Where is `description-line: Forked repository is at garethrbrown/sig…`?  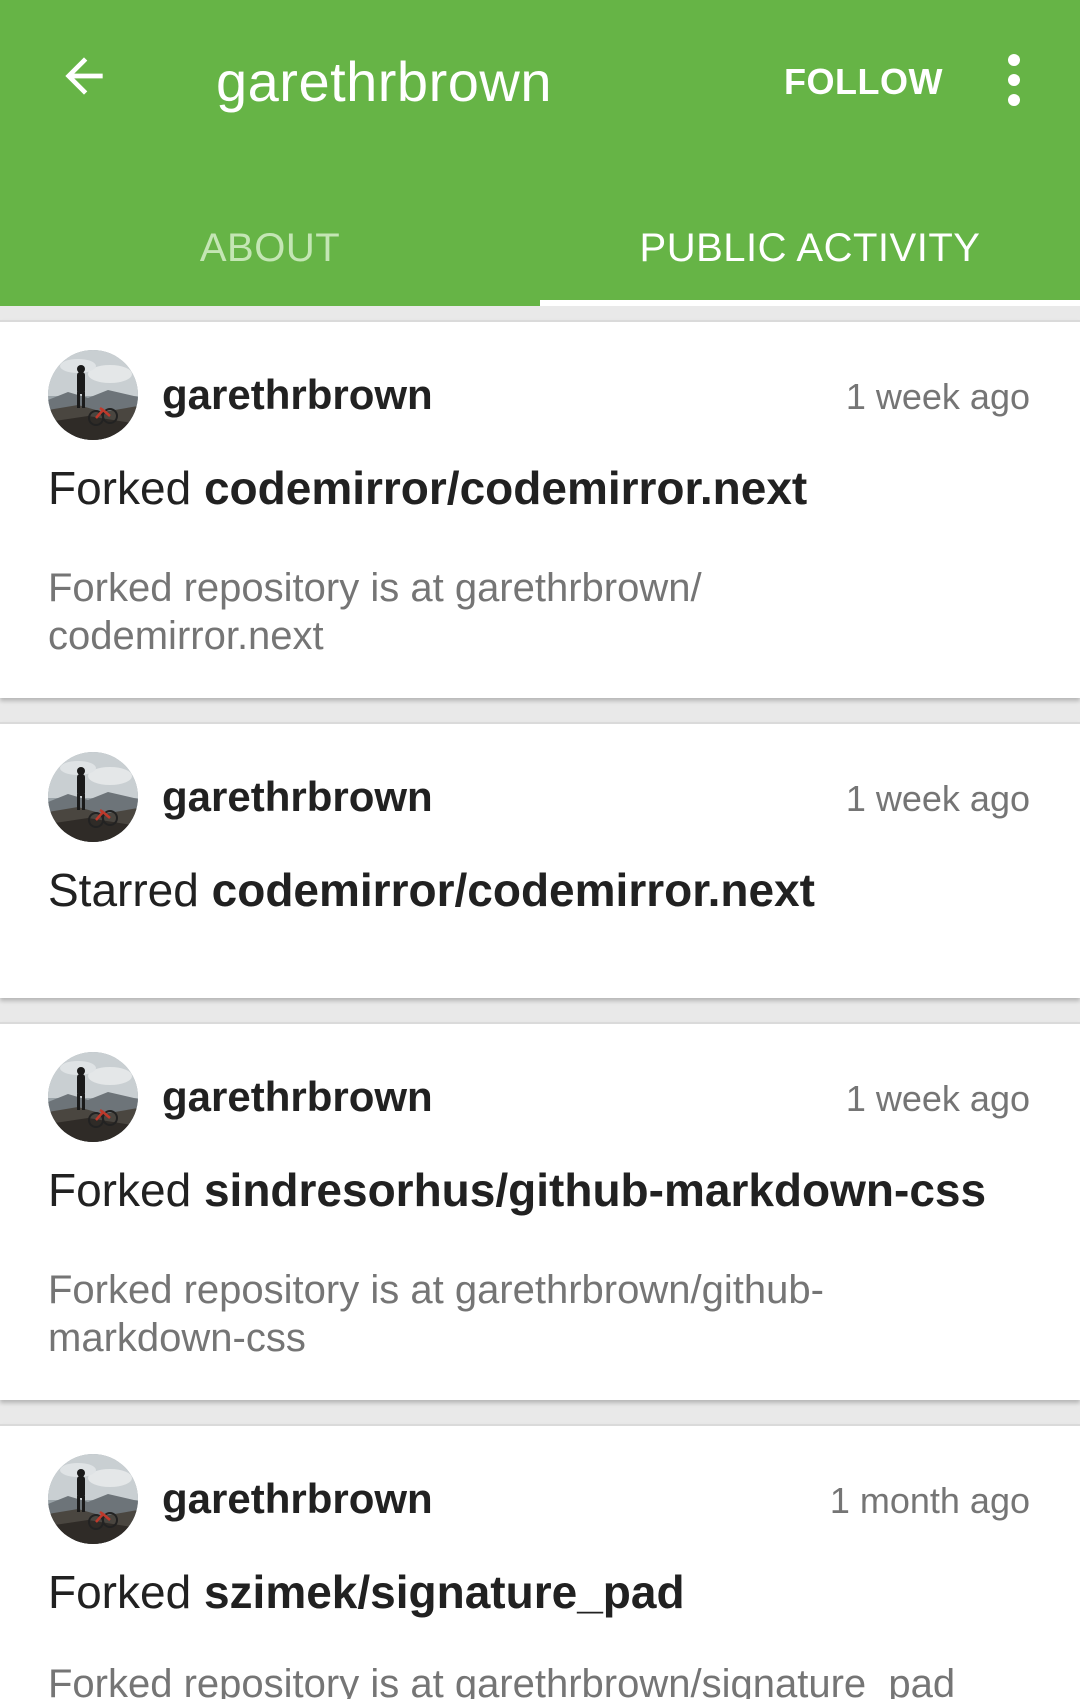 description-line: Forked repository is at garethrbrown/sig… is located at coordinates (502, 1680).